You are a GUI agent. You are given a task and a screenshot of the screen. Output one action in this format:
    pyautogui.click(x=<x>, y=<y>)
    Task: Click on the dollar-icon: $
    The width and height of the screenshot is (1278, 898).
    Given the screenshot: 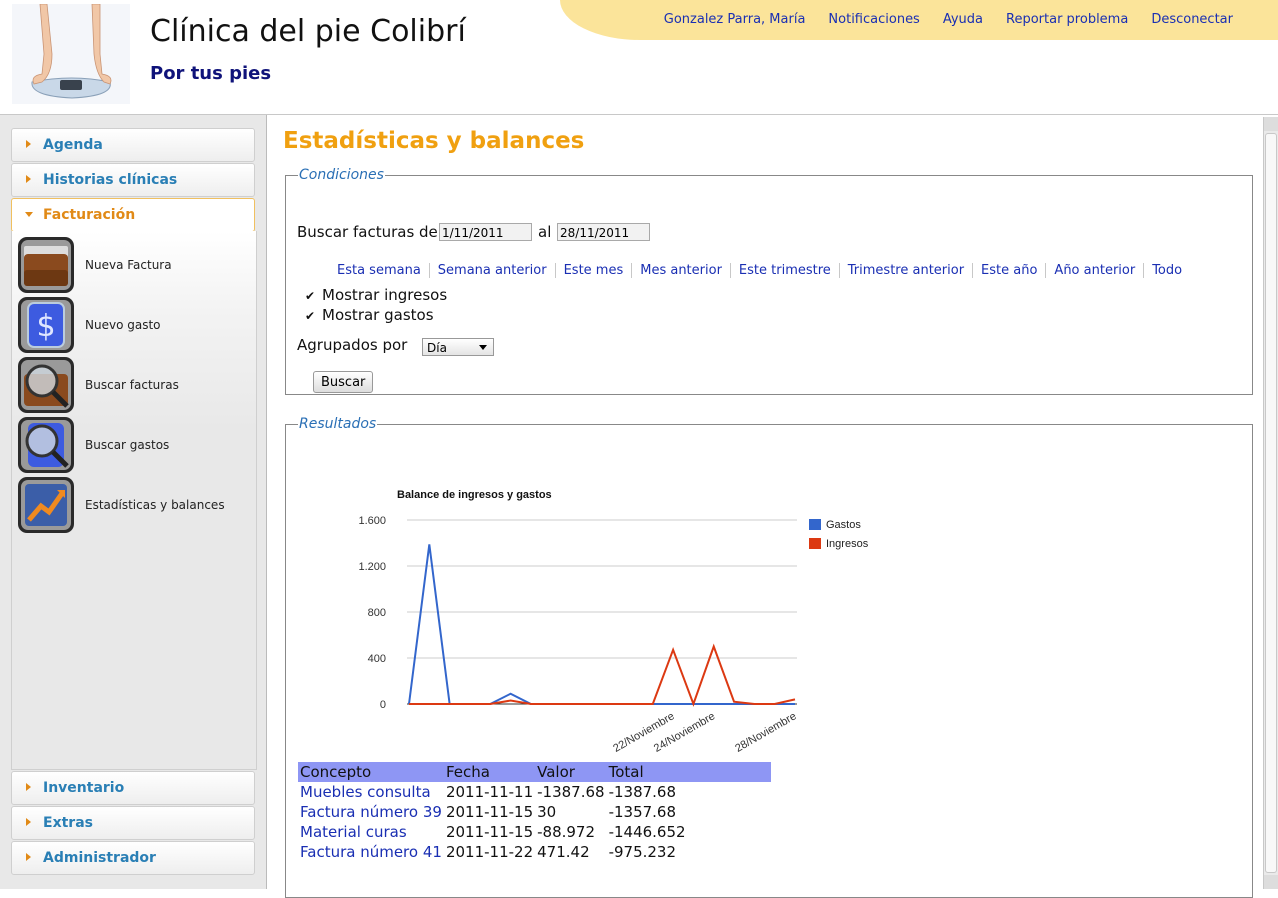 What is the action you would take?
    pyautogui.click(x=46, y=325)
    